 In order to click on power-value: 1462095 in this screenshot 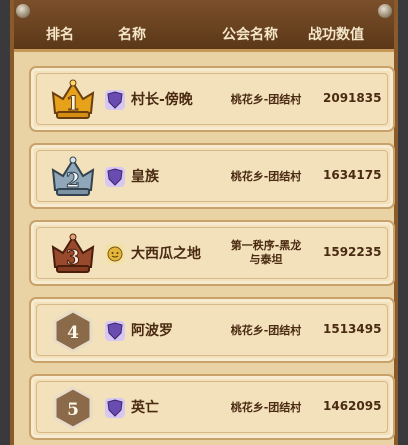, I will do `click(352, 406)`.